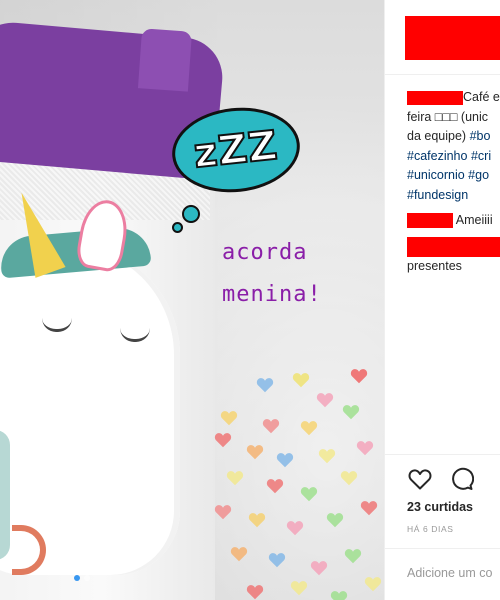  I want to click on hashtag-link: #go, so click(478, 175).